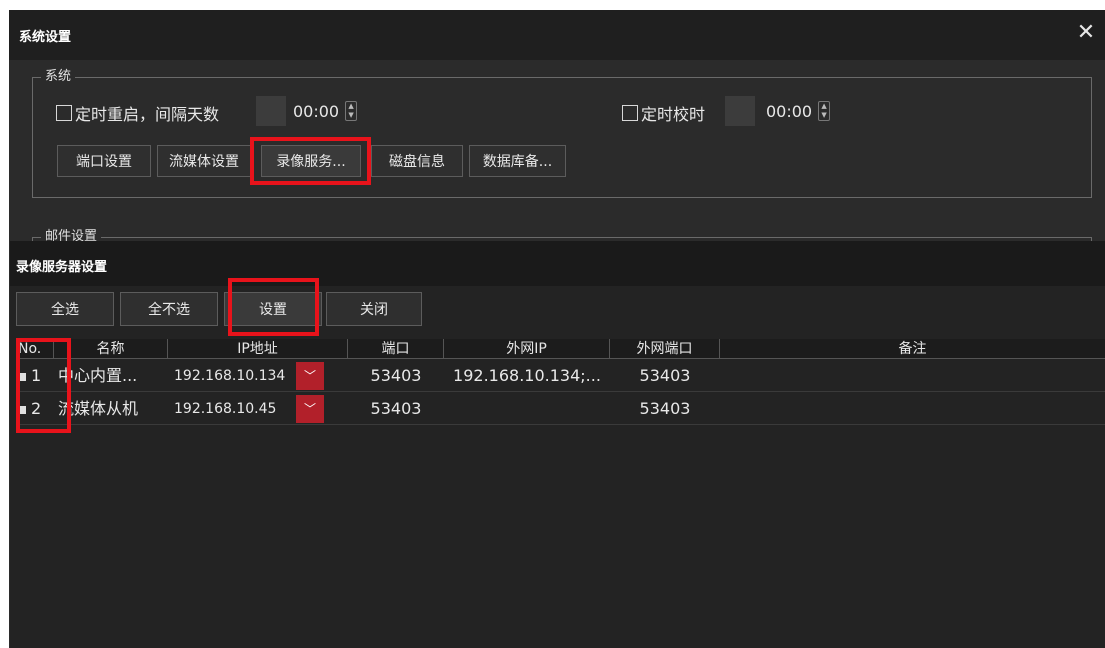 This screenshot has height=648, width=1105. I want to click on row-no: 2, so click(36, 408).